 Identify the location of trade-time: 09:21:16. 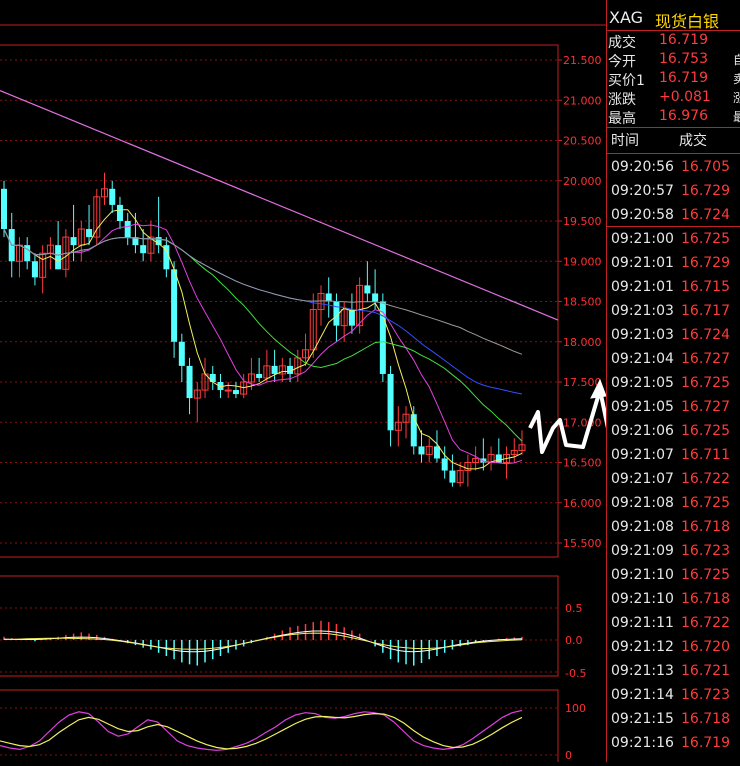
(642, 743).